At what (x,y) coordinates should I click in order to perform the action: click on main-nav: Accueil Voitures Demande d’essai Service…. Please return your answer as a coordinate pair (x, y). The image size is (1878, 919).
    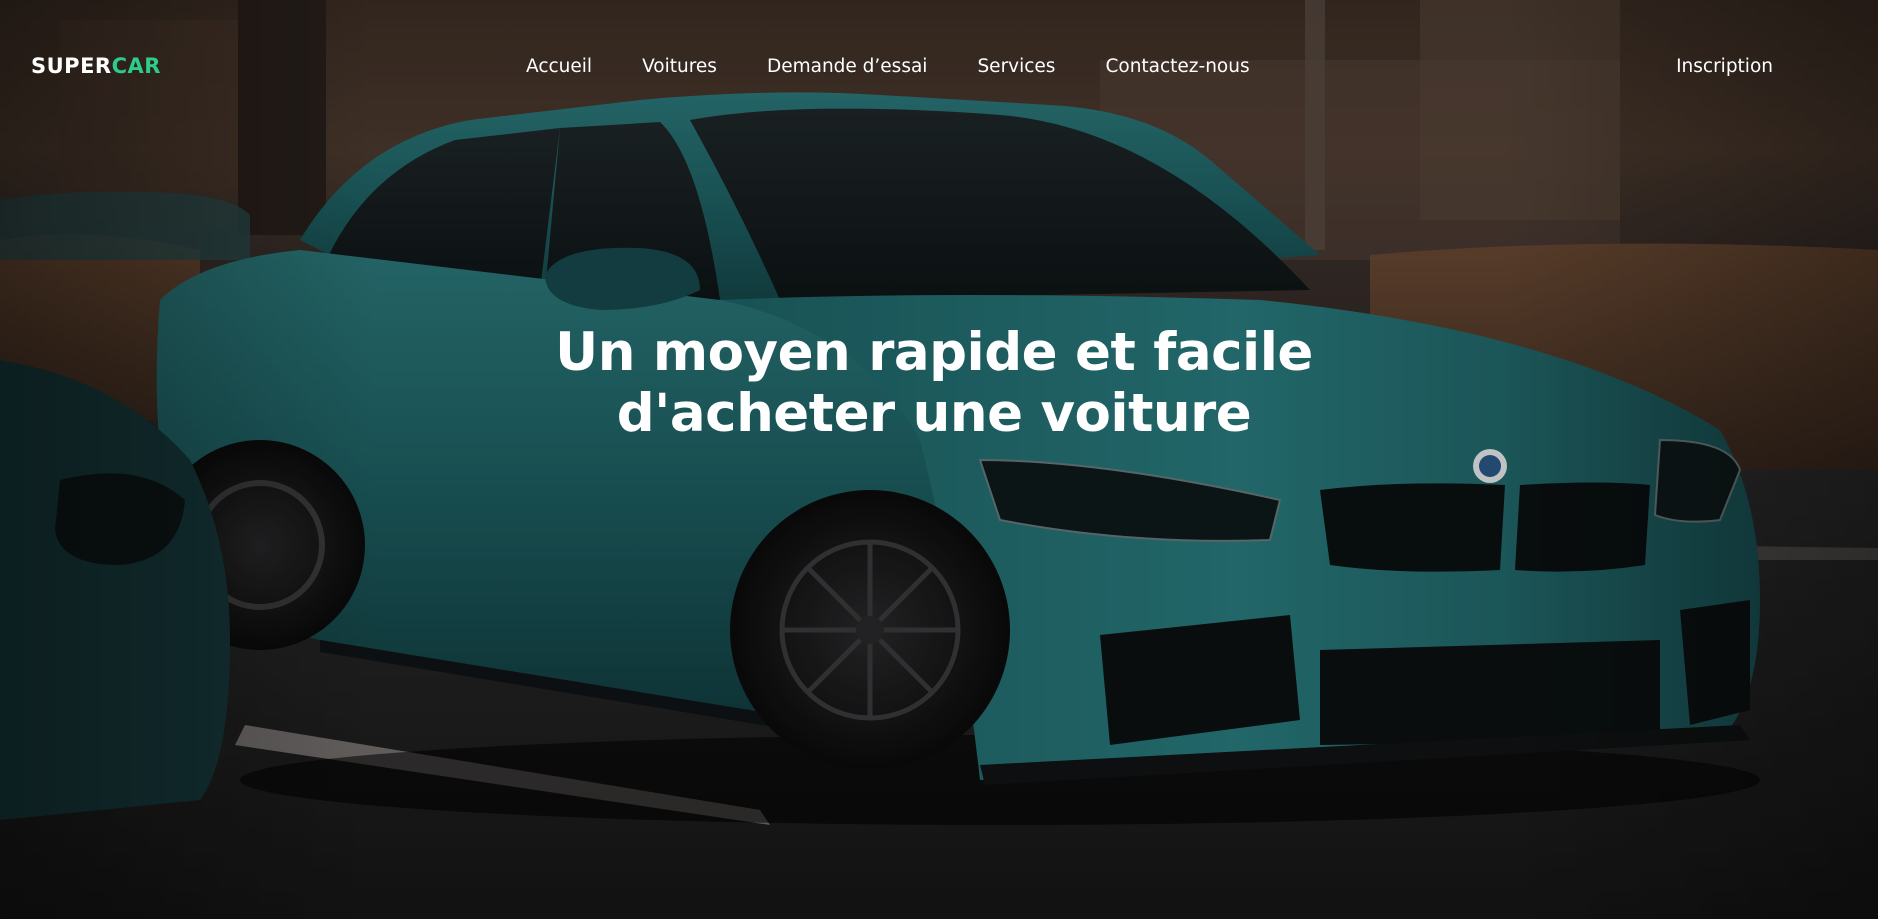
    Looking at the image, I should click on (888, 66).